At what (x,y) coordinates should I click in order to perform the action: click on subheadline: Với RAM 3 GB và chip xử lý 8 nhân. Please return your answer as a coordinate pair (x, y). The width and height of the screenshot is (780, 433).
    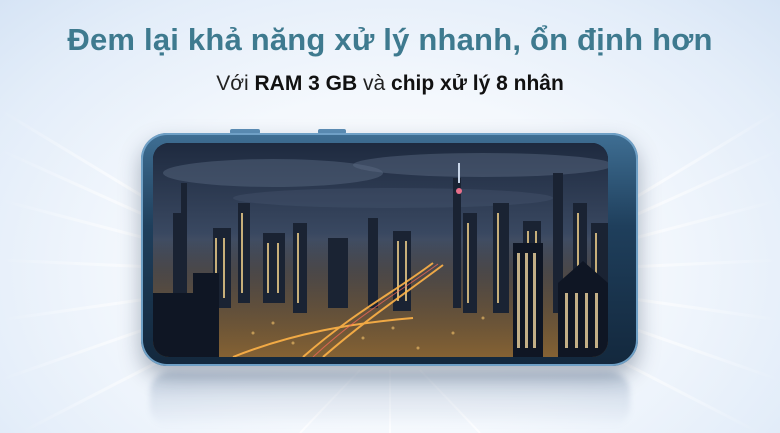
    Looking at the image, I should click on (390, 84).